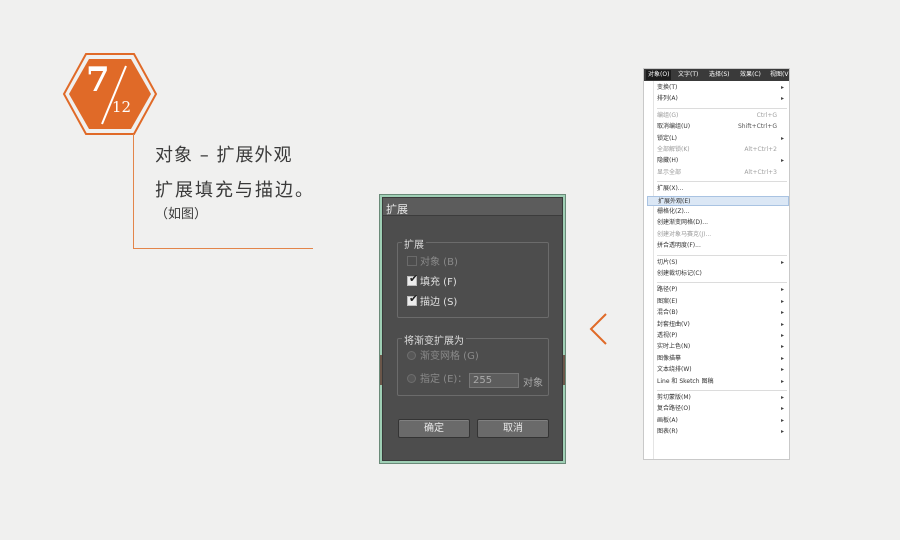  Describe the element at coordinates (750, 75) in the screenshot. I see `menubar-item: 效果(C)` at that location.